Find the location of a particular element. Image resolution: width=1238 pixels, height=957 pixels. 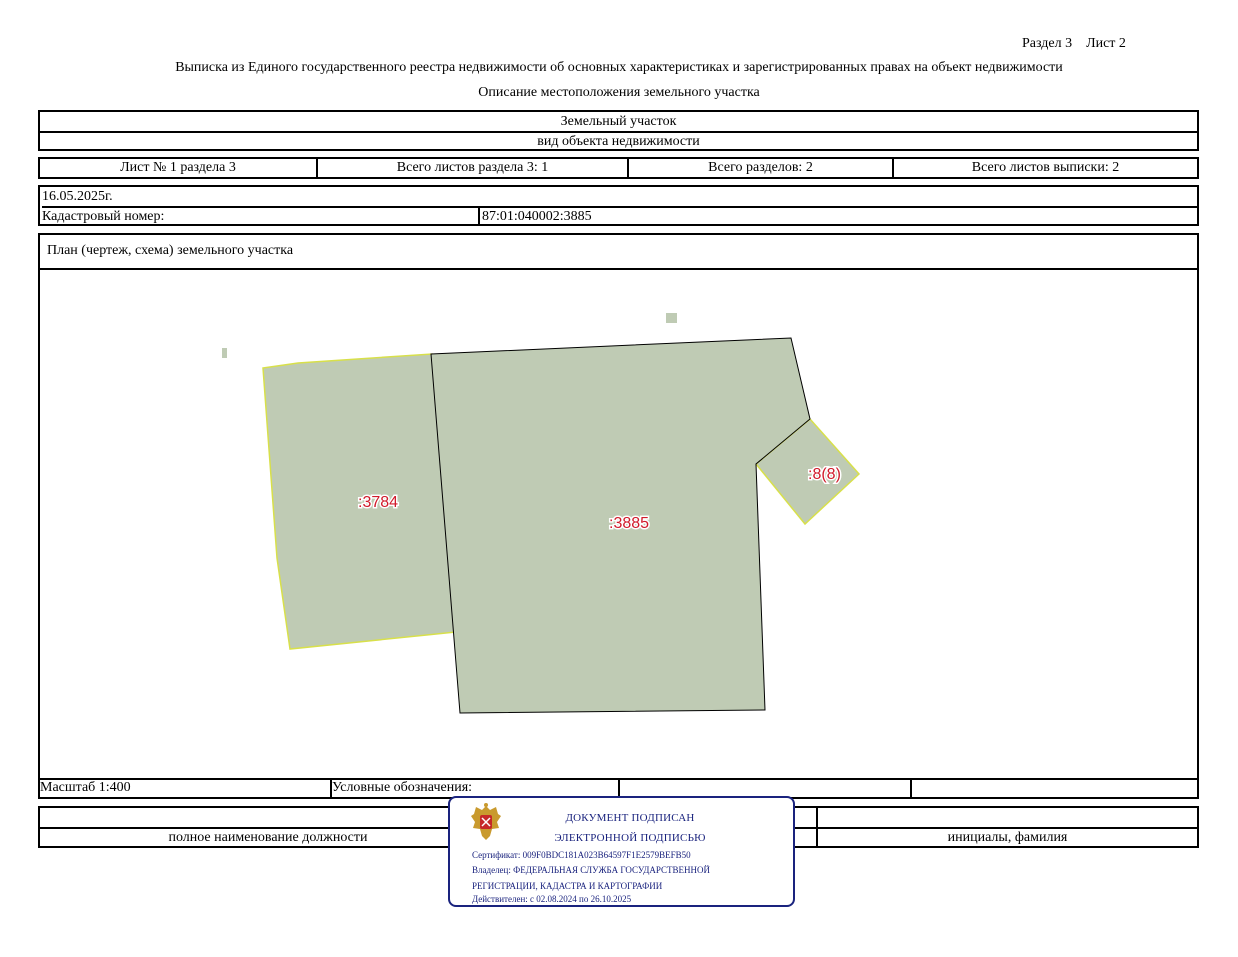

object-type-caption: вид объекта недвижимости is located at coordinates (618, 141).